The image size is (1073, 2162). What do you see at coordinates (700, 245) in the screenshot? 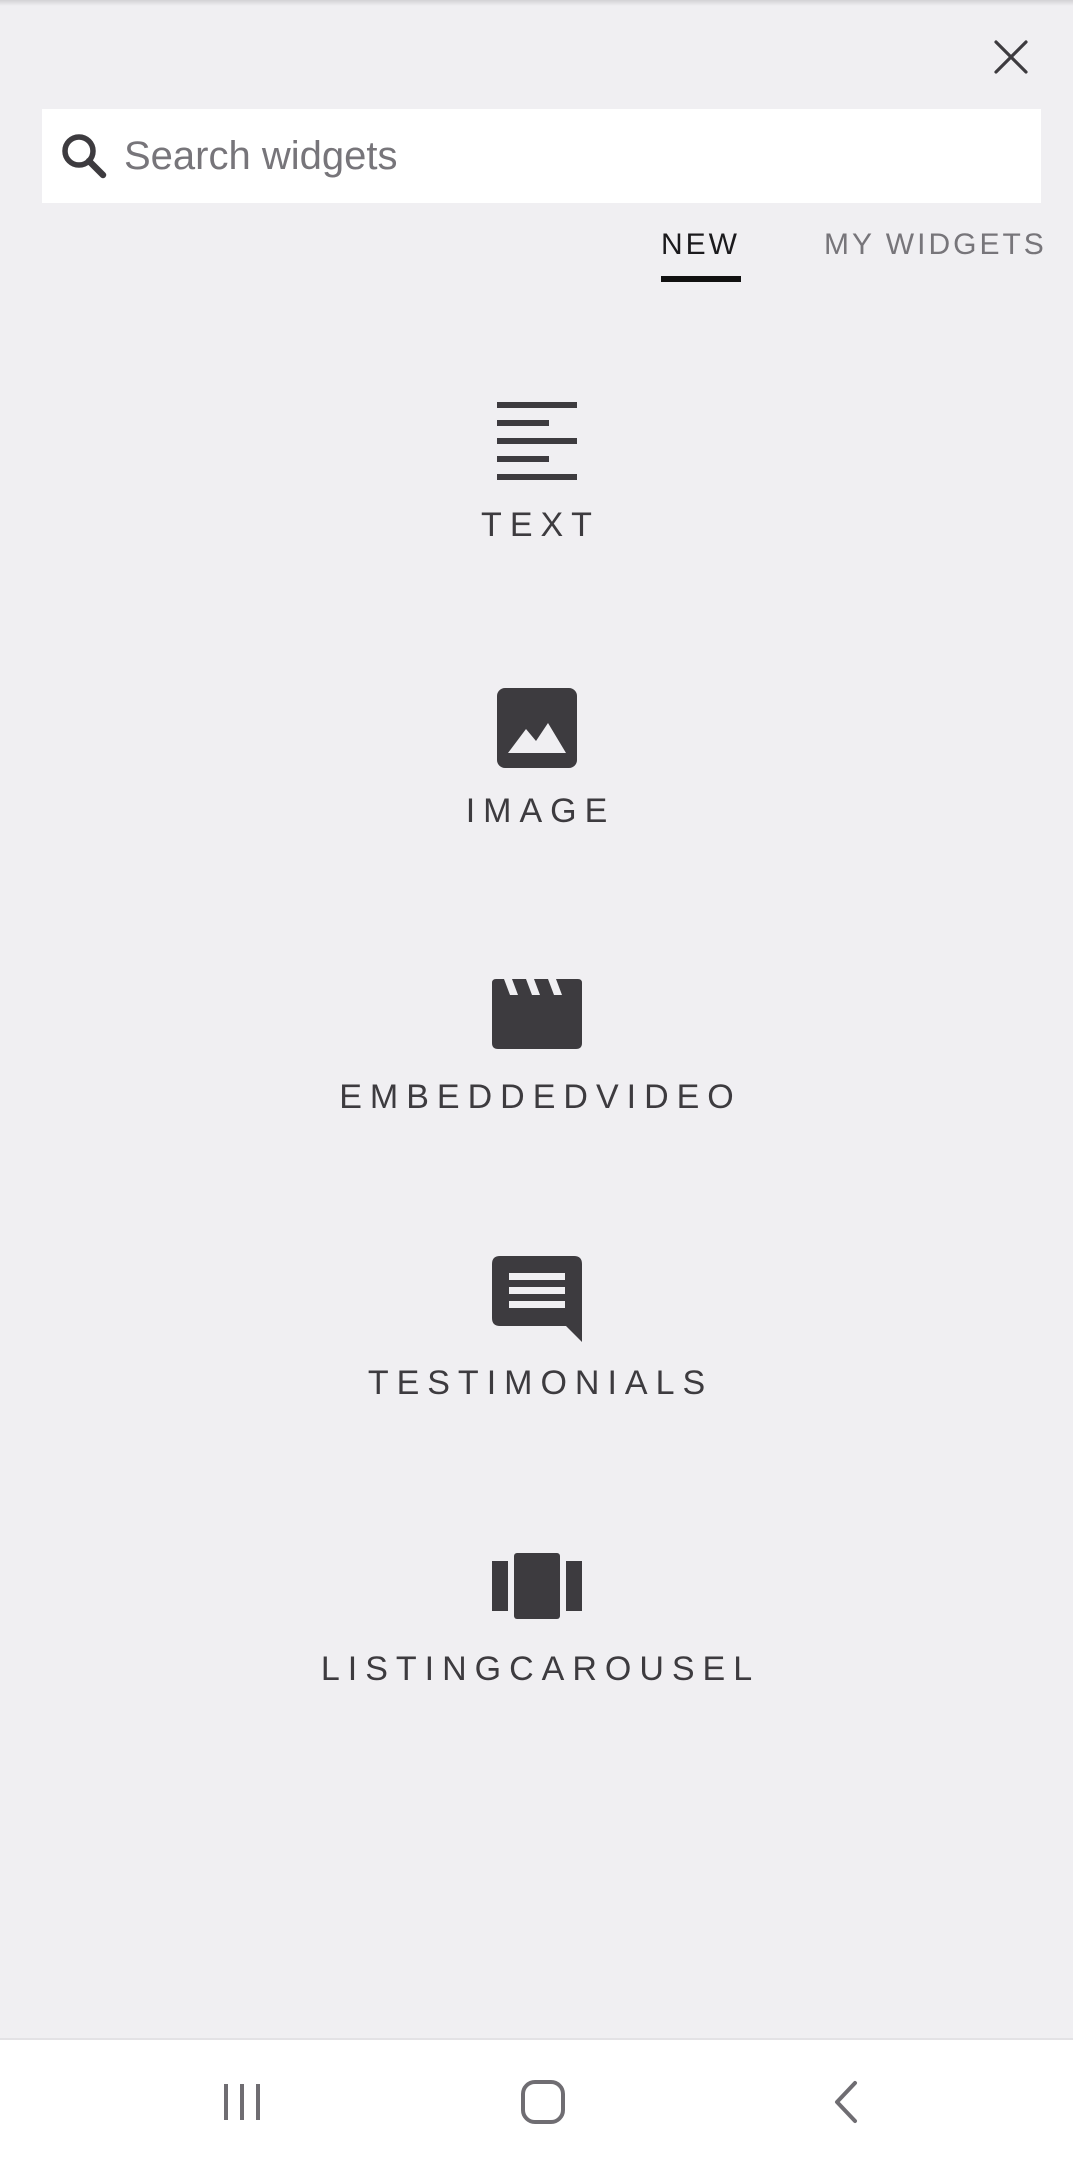
I see `tab-new: NEW` at bounding box center [700, 245].